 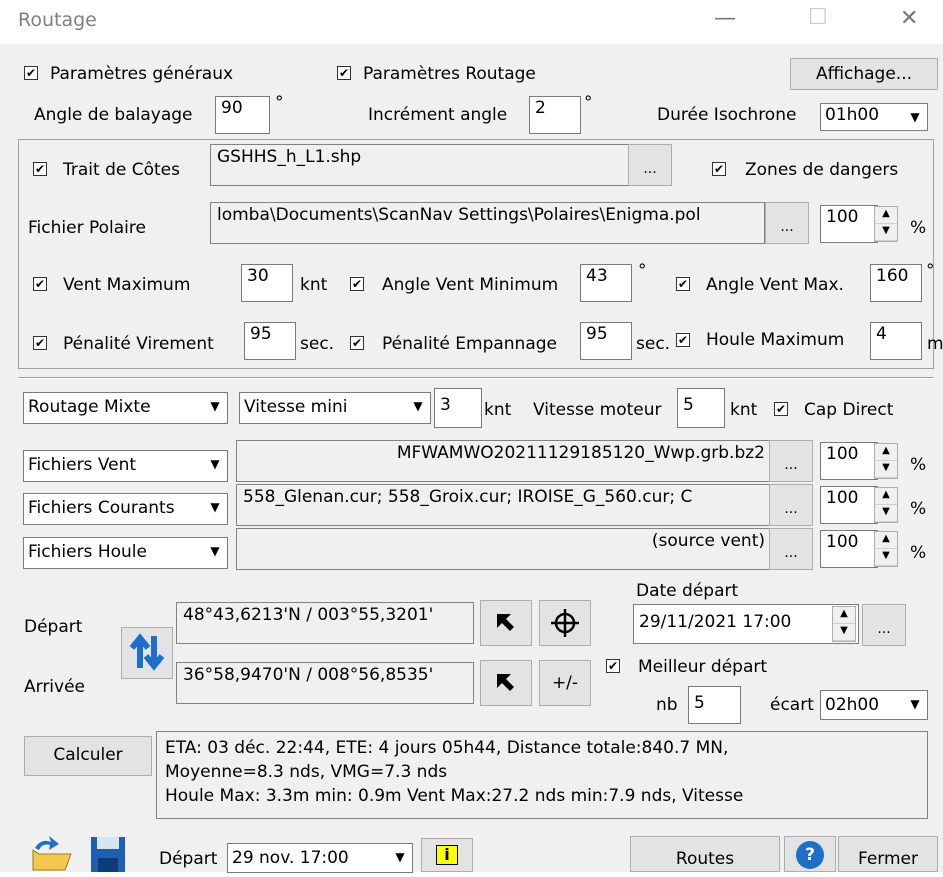 What do you see at coordinates (781, 409) in the screenshot?
I see `direct-heading-checkbox: ✔` at bounding box center [781, 409].